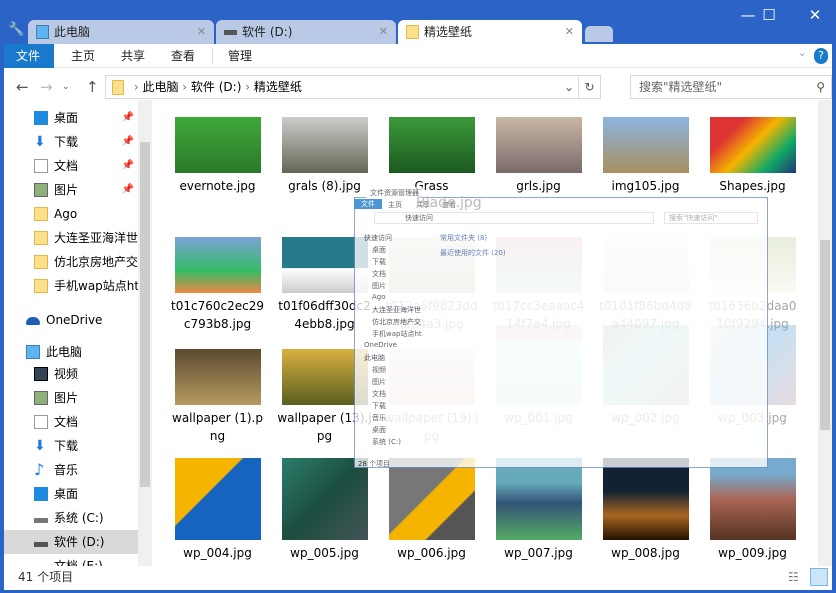 This screenshot has height=593, width=836. Describe the element at coordinates (71, 470) in the screenshot. I see `sidebar-item: ♪ 音乐` at that location.